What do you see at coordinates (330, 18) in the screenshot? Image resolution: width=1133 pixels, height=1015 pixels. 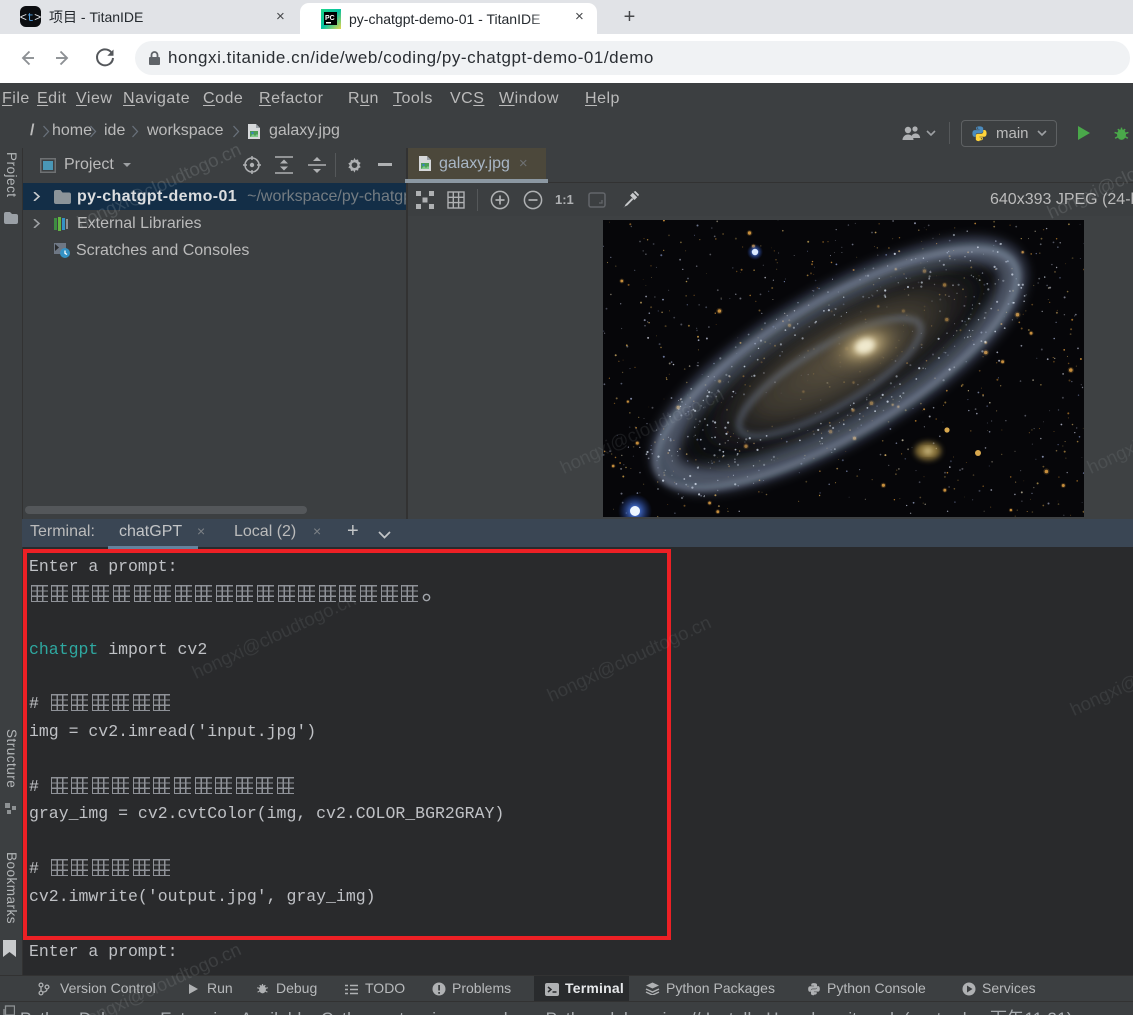 I see `svg-text: PC` at bounding box center [330, 18].